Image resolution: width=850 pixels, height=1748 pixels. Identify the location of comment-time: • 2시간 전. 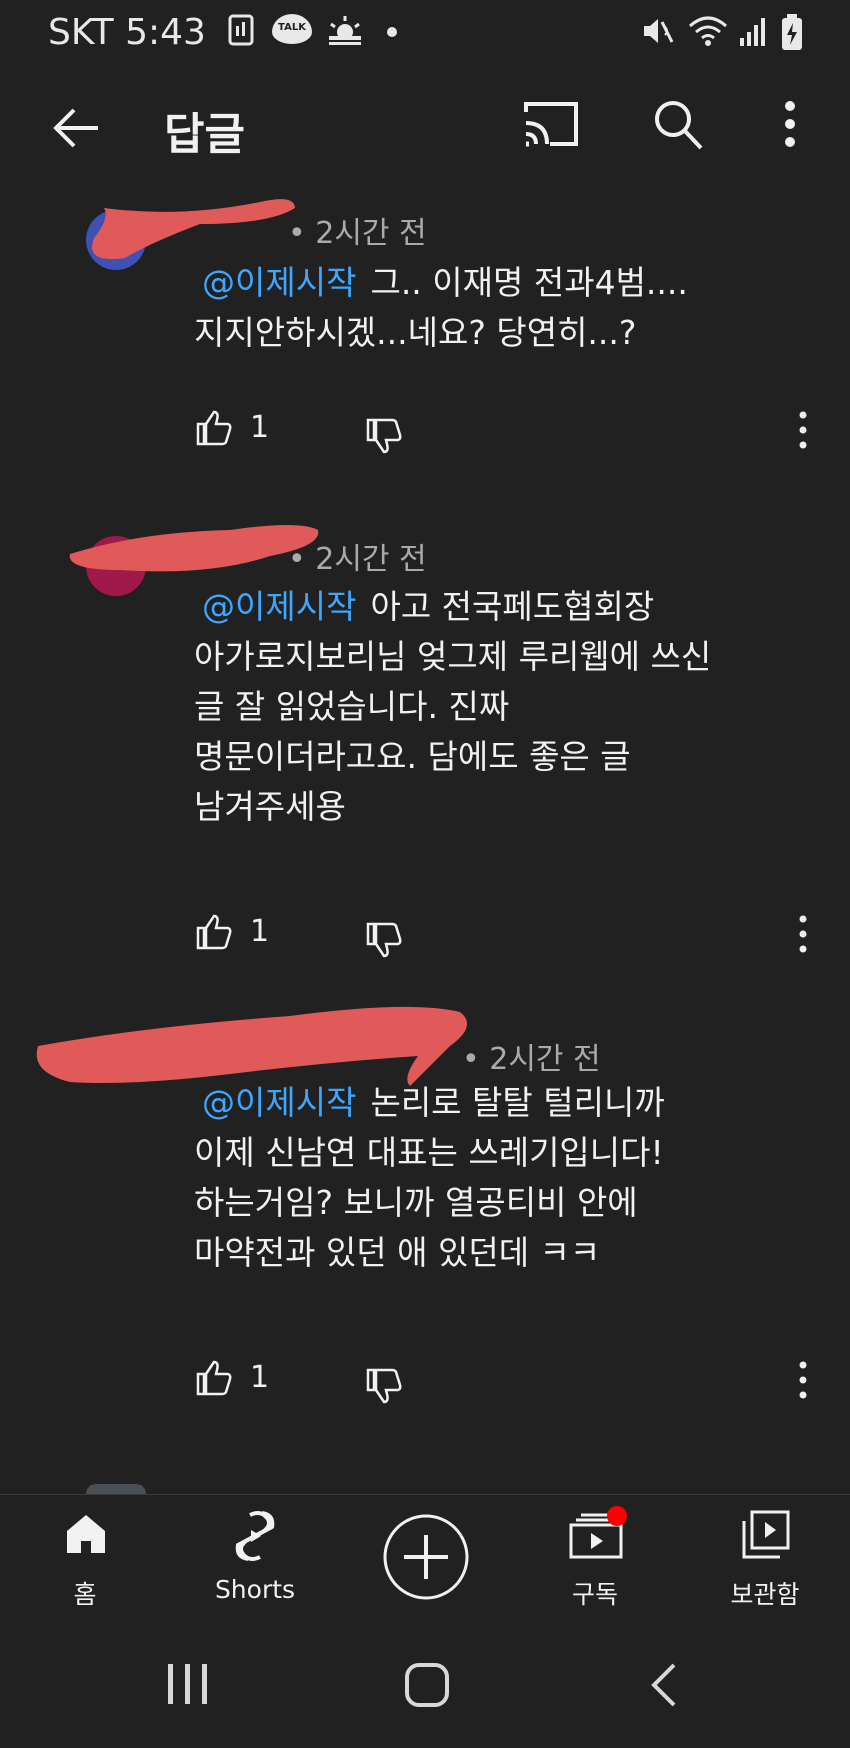
(531, 1059).